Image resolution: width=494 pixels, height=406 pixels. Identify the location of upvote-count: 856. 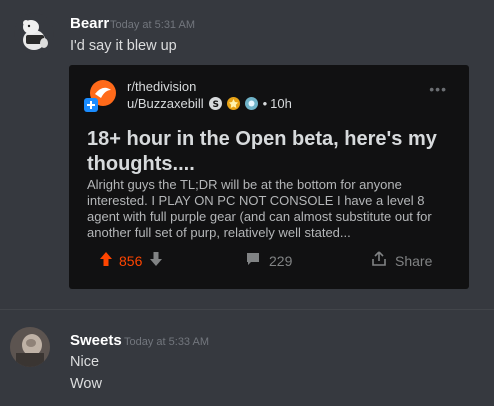
(131, 260).